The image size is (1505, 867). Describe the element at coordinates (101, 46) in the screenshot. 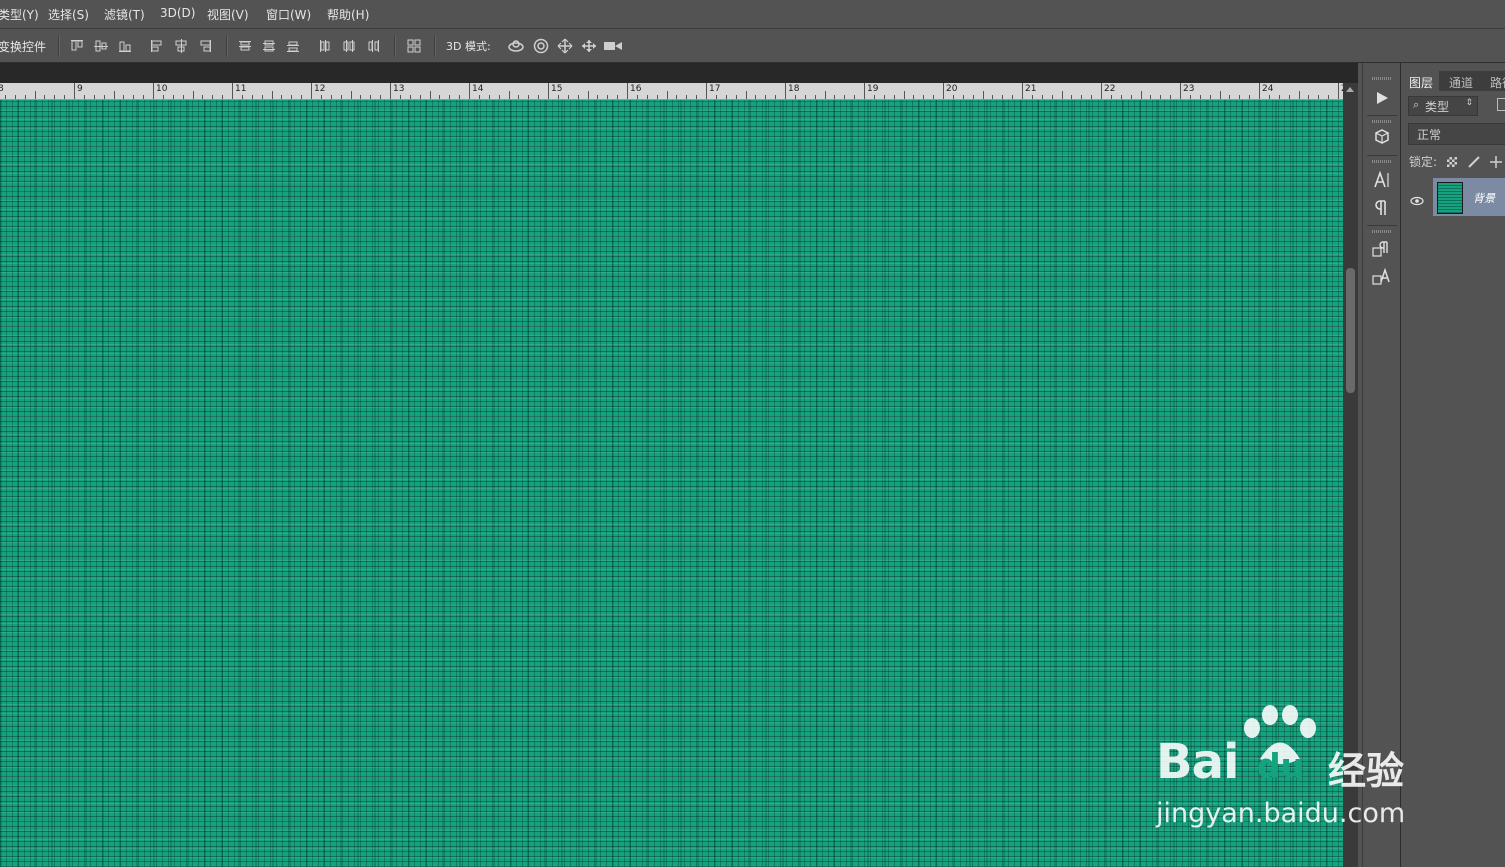

I see `align-vcenter-icon` at that location.